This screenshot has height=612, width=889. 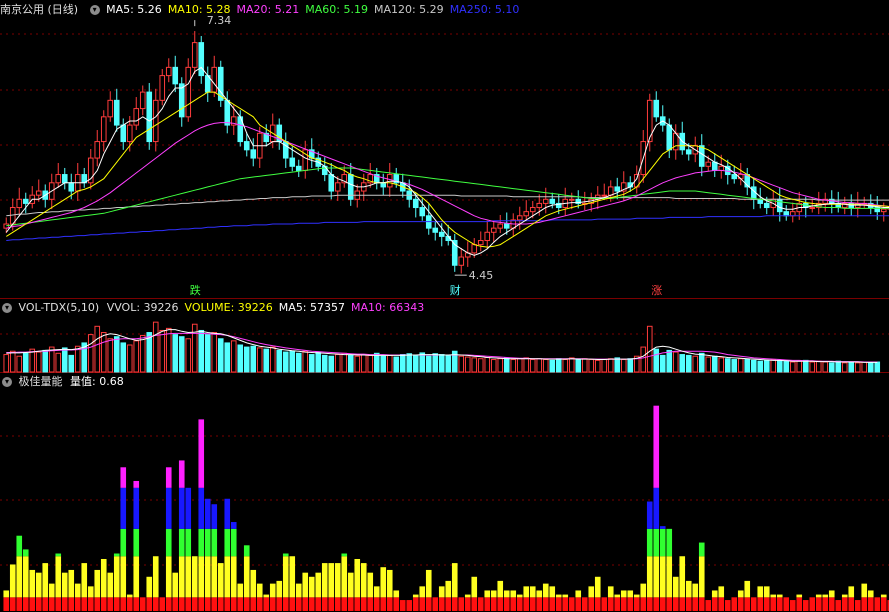 I want to click on volume-title: VOL-TDX(5,10), so click(x=59, y=307).